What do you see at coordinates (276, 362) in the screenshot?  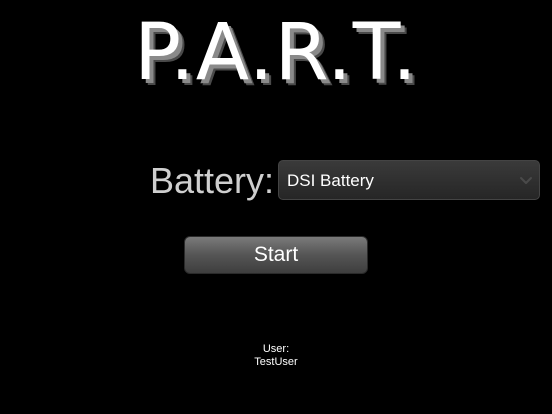 I see `user-name: TestUser` at bounding box center [276, 362].